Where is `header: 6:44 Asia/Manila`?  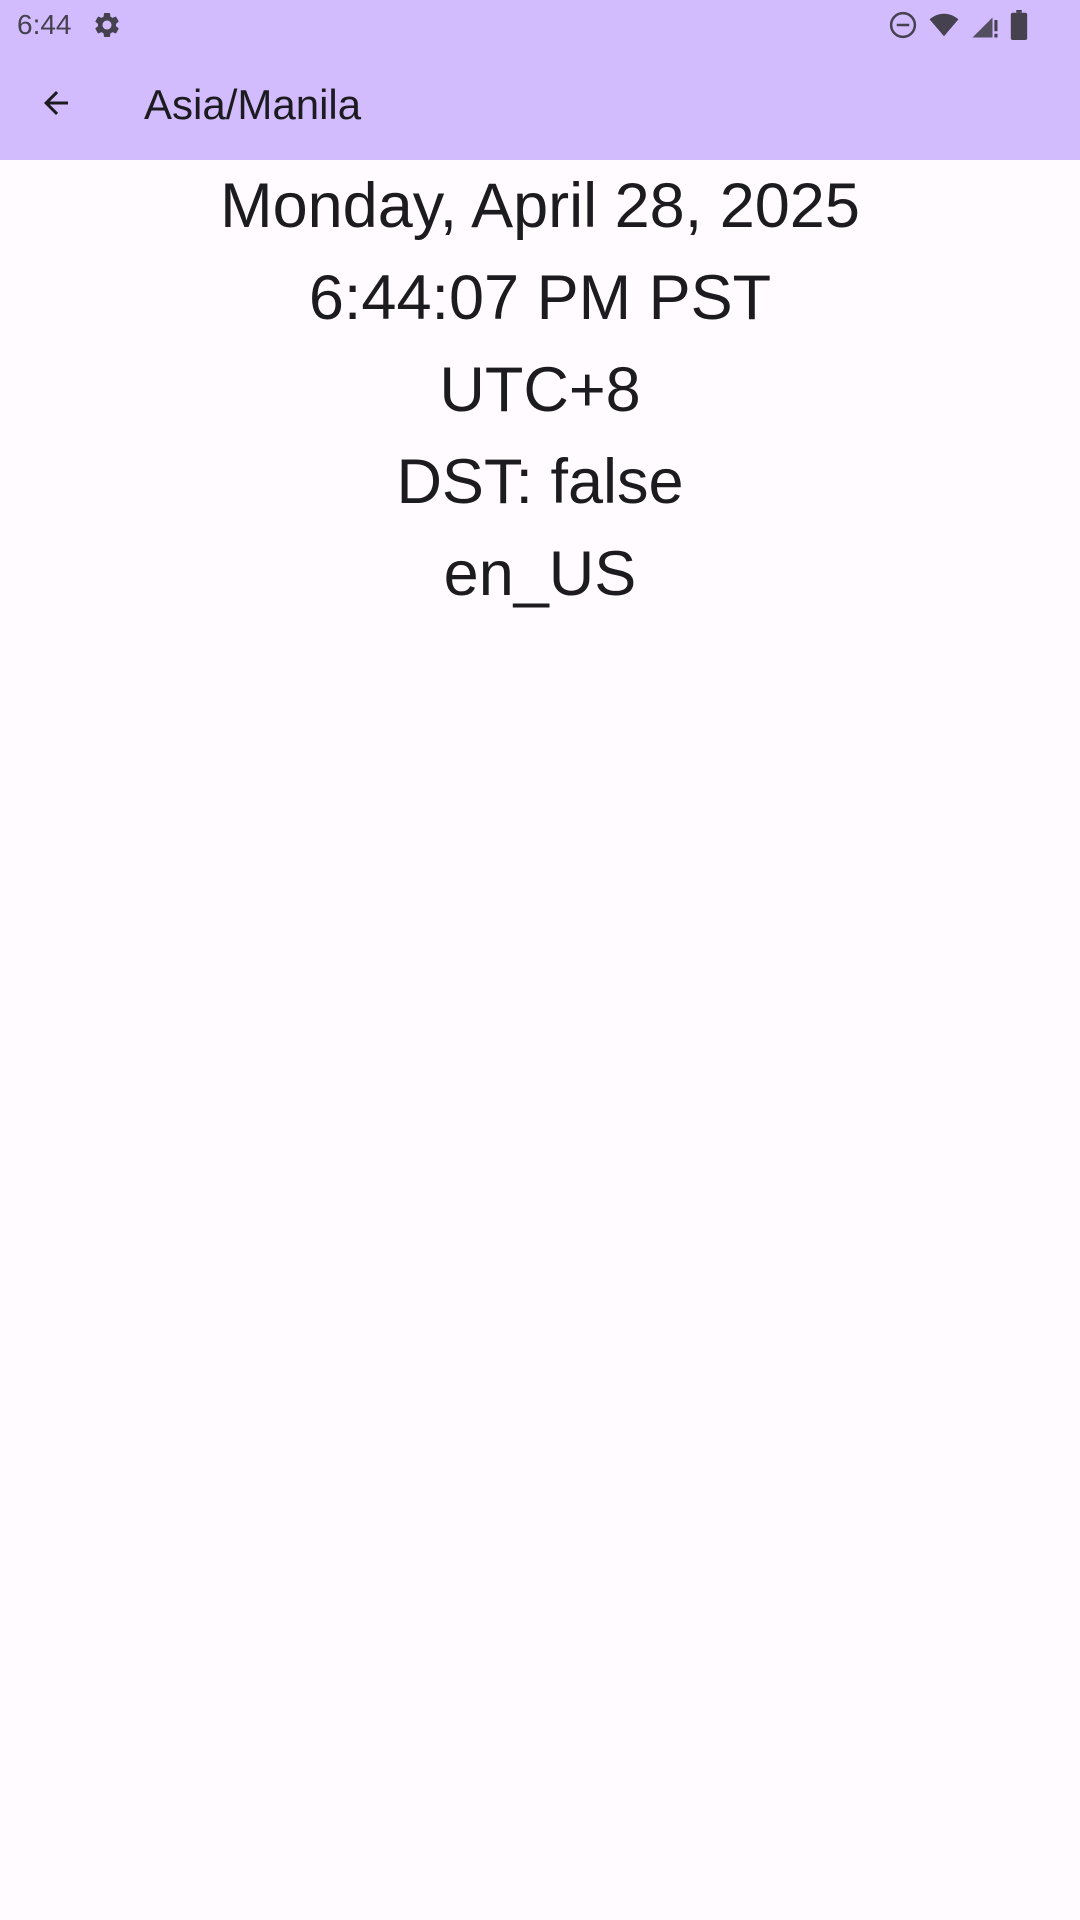
header: 6:44 Asia/Manila is located at coordinates (540, 80).